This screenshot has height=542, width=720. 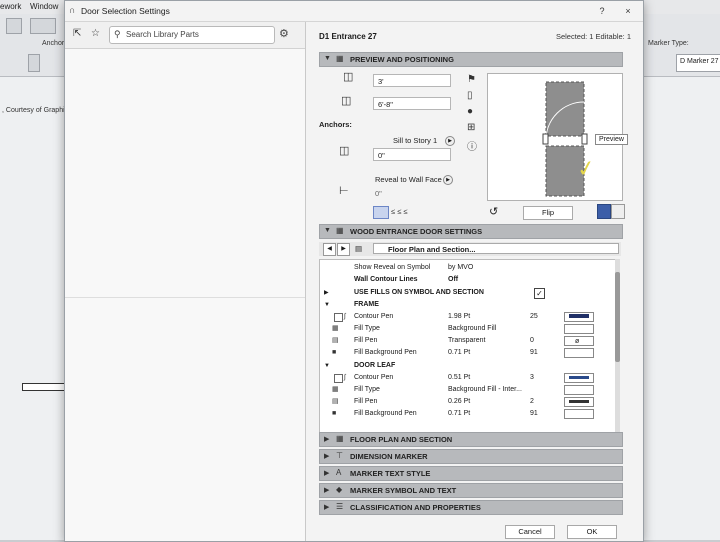 What do you see at coordinates (415, 140) in the screenshot?
I see `sill-anchor-label: Sill to Story 1` at bounding box center [415, 140].